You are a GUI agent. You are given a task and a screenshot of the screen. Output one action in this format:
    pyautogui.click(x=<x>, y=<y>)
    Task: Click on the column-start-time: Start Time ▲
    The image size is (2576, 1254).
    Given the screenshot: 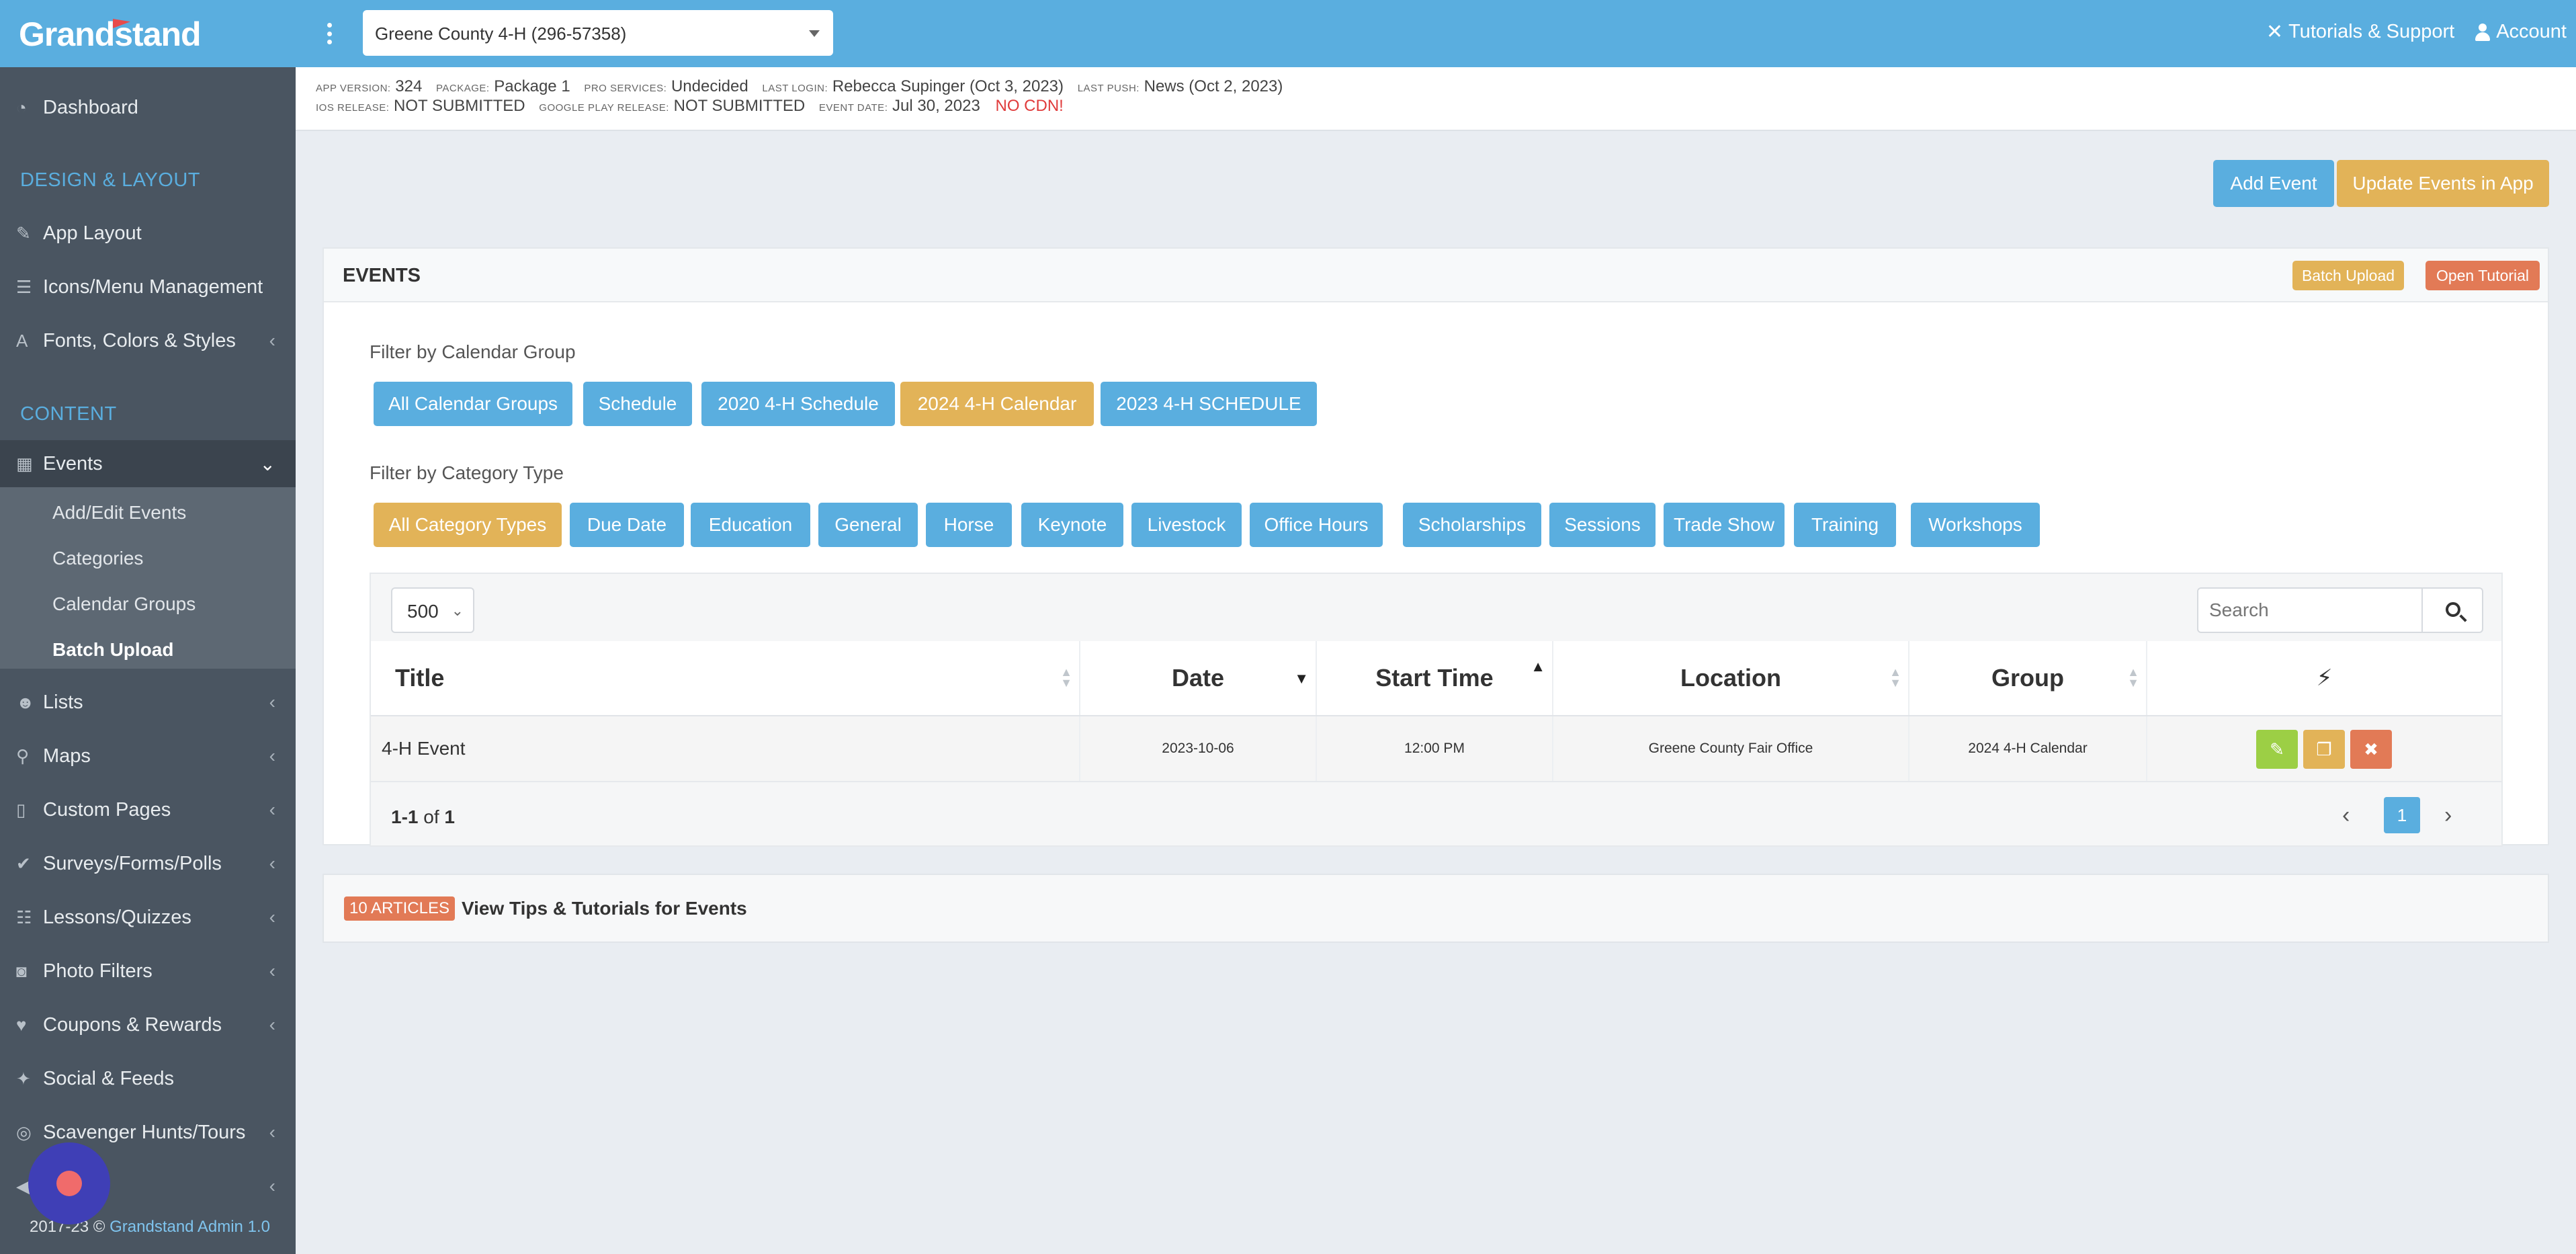 What is the action you would take?
    pyautogui.click(x=1435, y=678)
    